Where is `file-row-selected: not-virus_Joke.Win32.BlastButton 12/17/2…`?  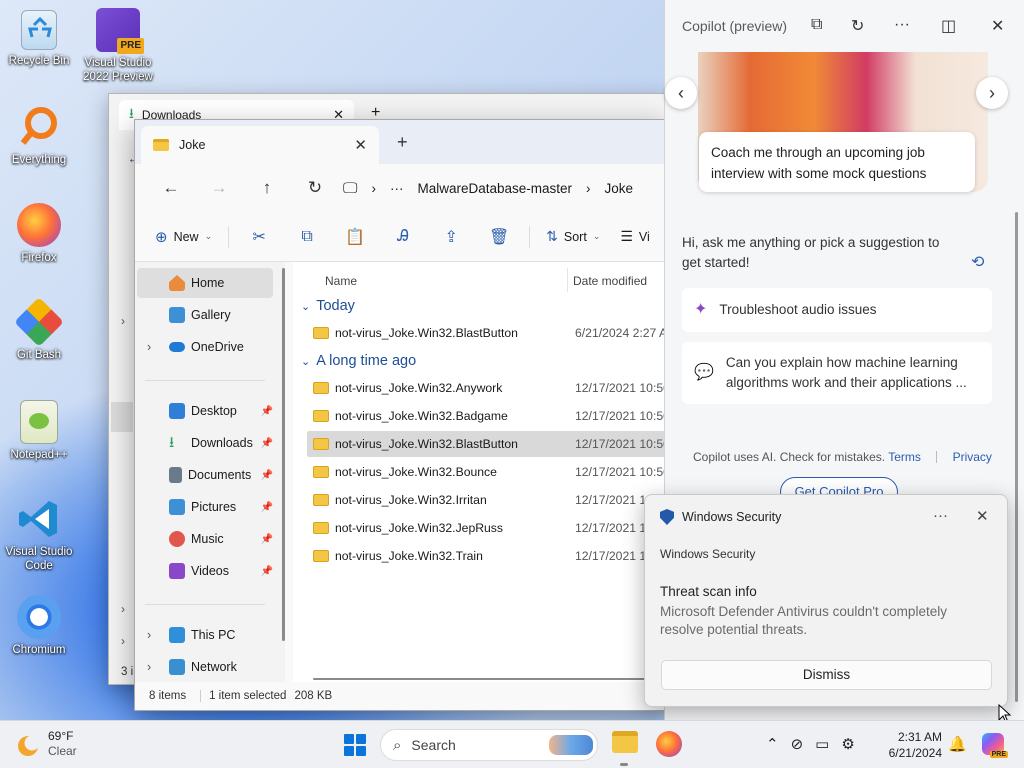
file-row-selected: not-virus_Joke.Win32.BlastButton 12/17/2… is located at coordinates (485, 444).